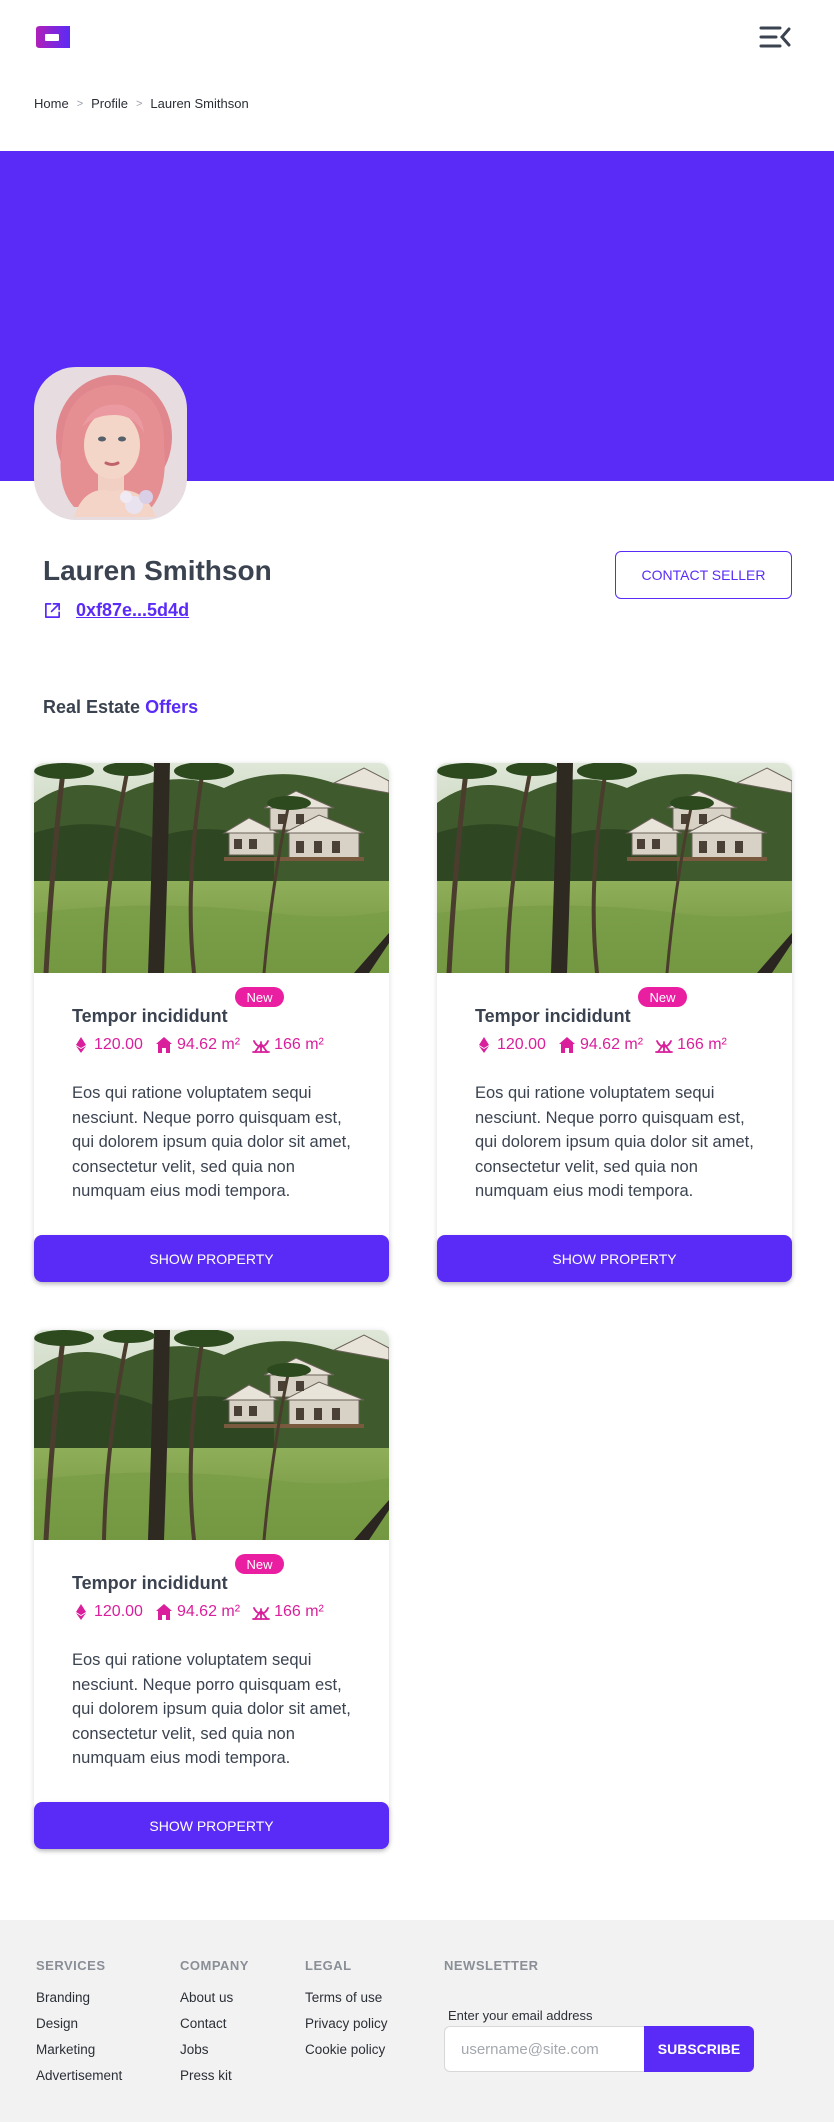  I want to click on footer-link-contact: Contact, so click(214, 2023).